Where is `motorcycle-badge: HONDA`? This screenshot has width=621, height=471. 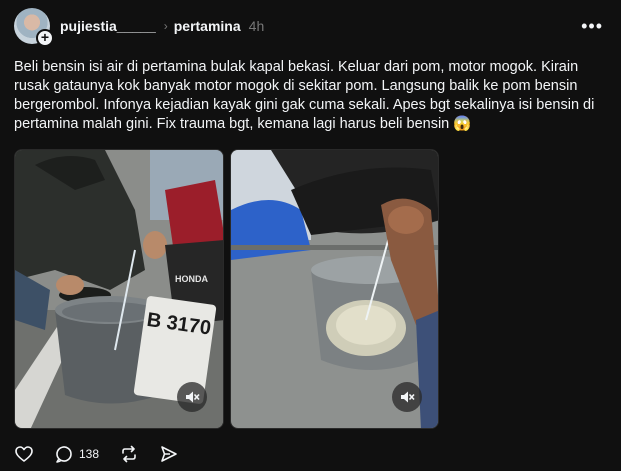 motorcycle-badge: HONDA is located at coordinates (191, 279).